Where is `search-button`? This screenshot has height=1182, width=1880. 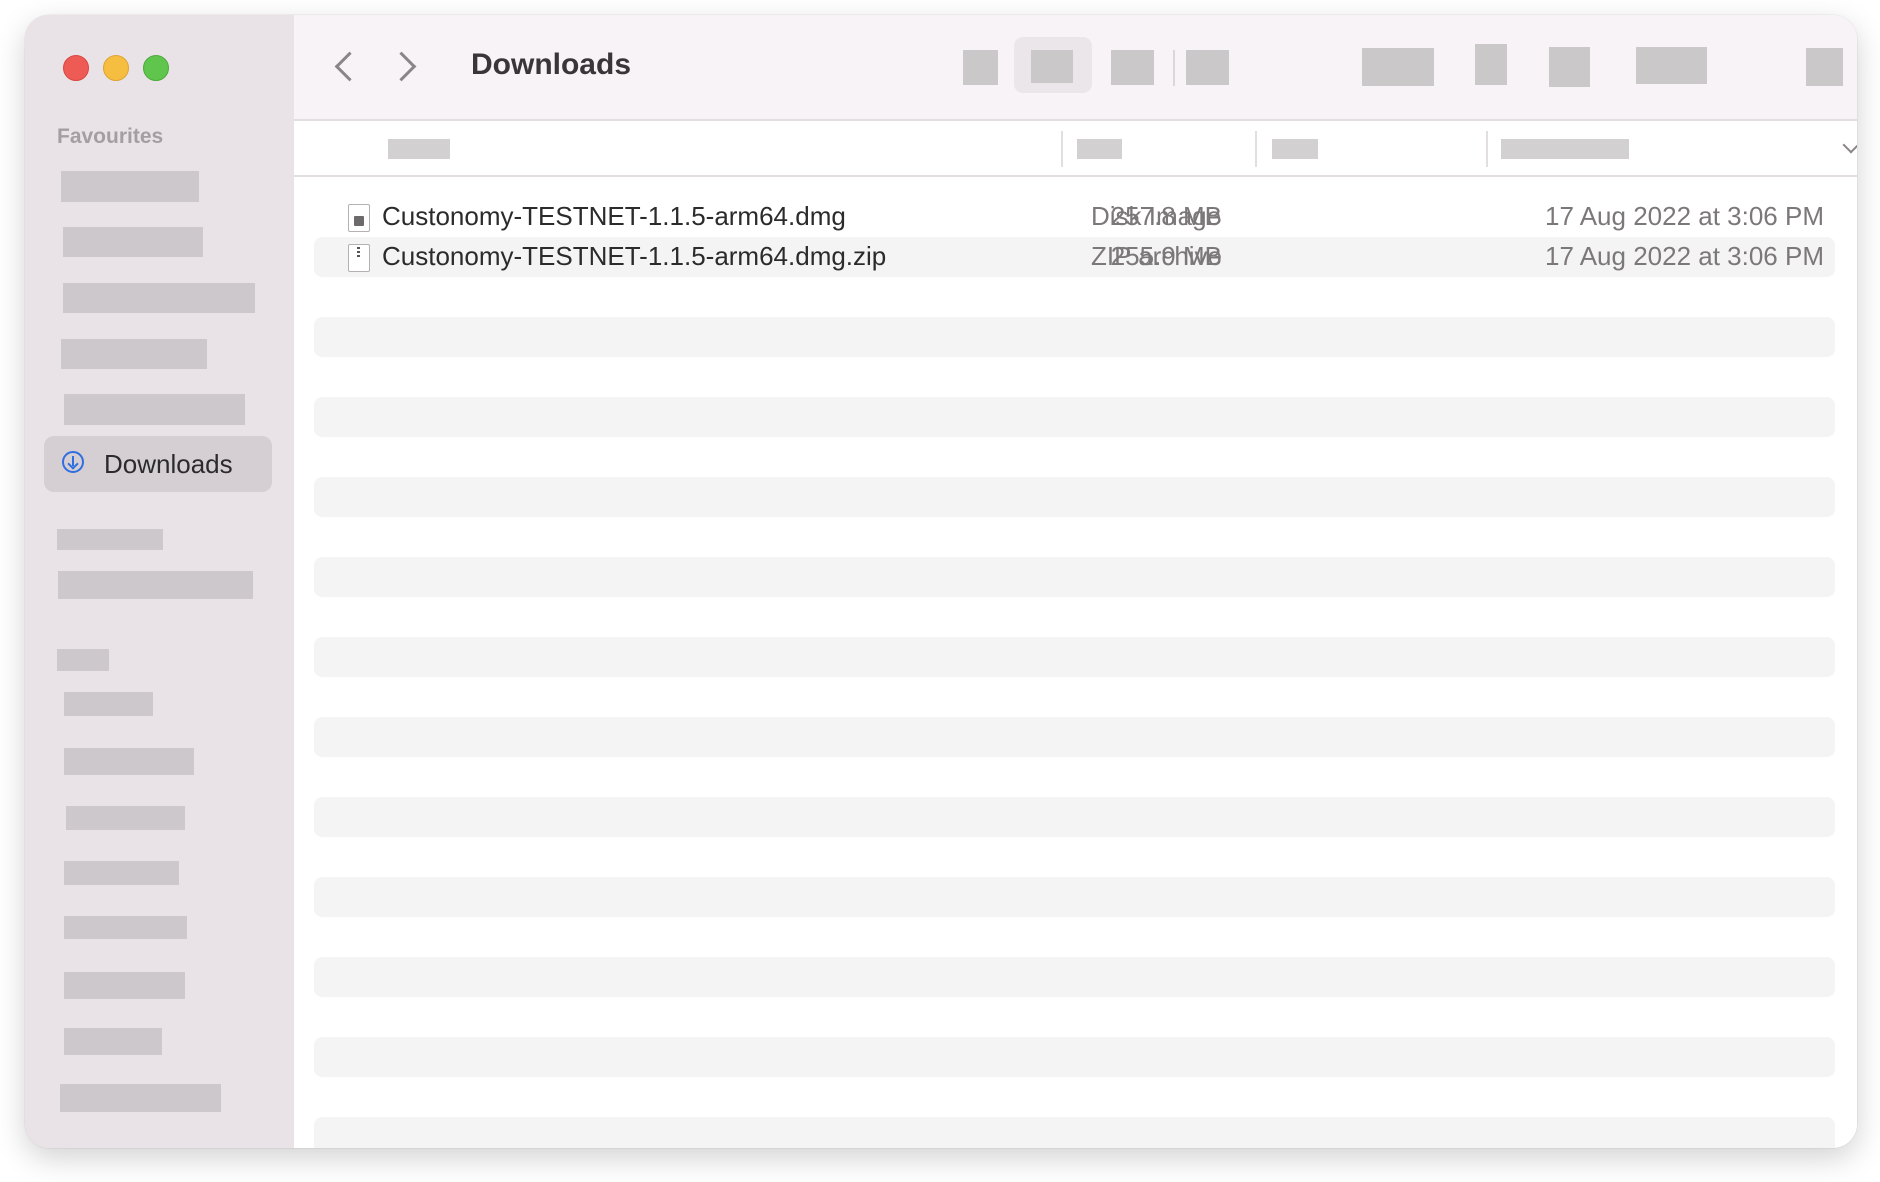
search-button is located at coordinates (1824, 67).